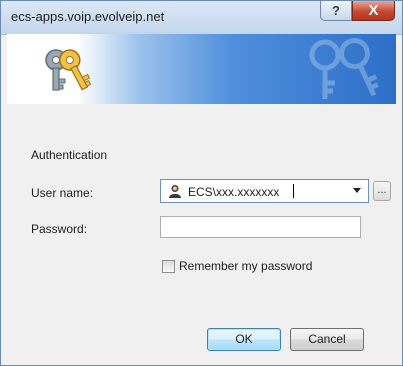  I want to click on window-title: ecs-apps.voip.evolveip.net, so click(88, 16).